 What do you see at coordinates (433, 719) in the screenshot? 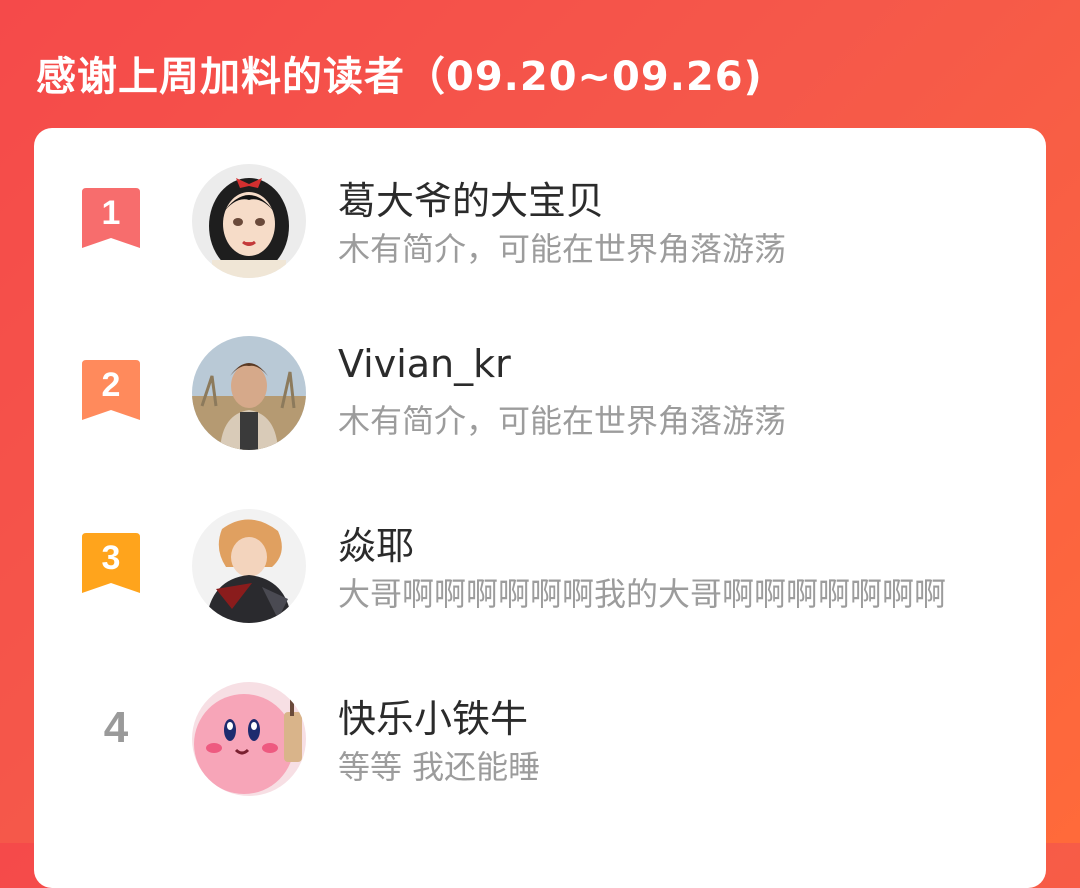
I see `reader-name: 快乐小铁牛` at bounding box center [433, 719].